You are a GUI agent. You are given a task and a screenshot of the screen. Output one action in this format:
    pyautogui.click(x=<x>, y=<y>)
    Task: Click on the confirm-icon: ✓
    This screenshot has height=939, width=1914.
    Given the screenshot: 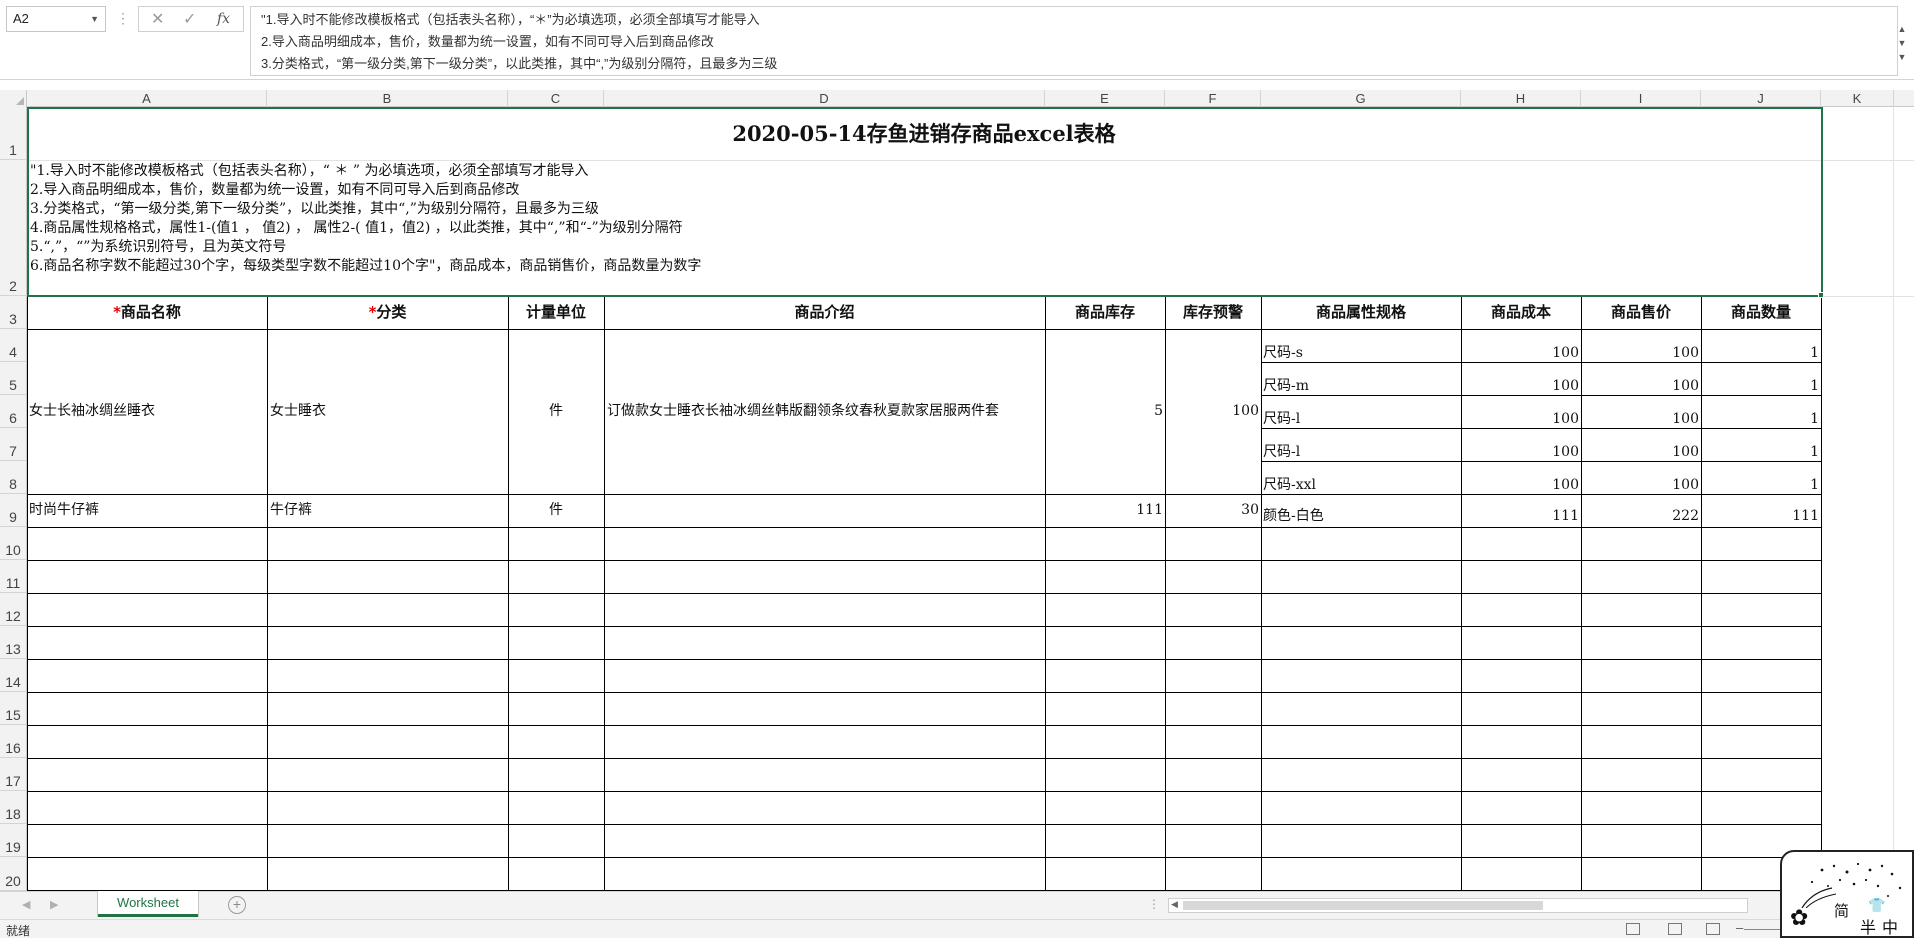 What is the action you would take?
    pyautogui.click(x=189, y=19)
    